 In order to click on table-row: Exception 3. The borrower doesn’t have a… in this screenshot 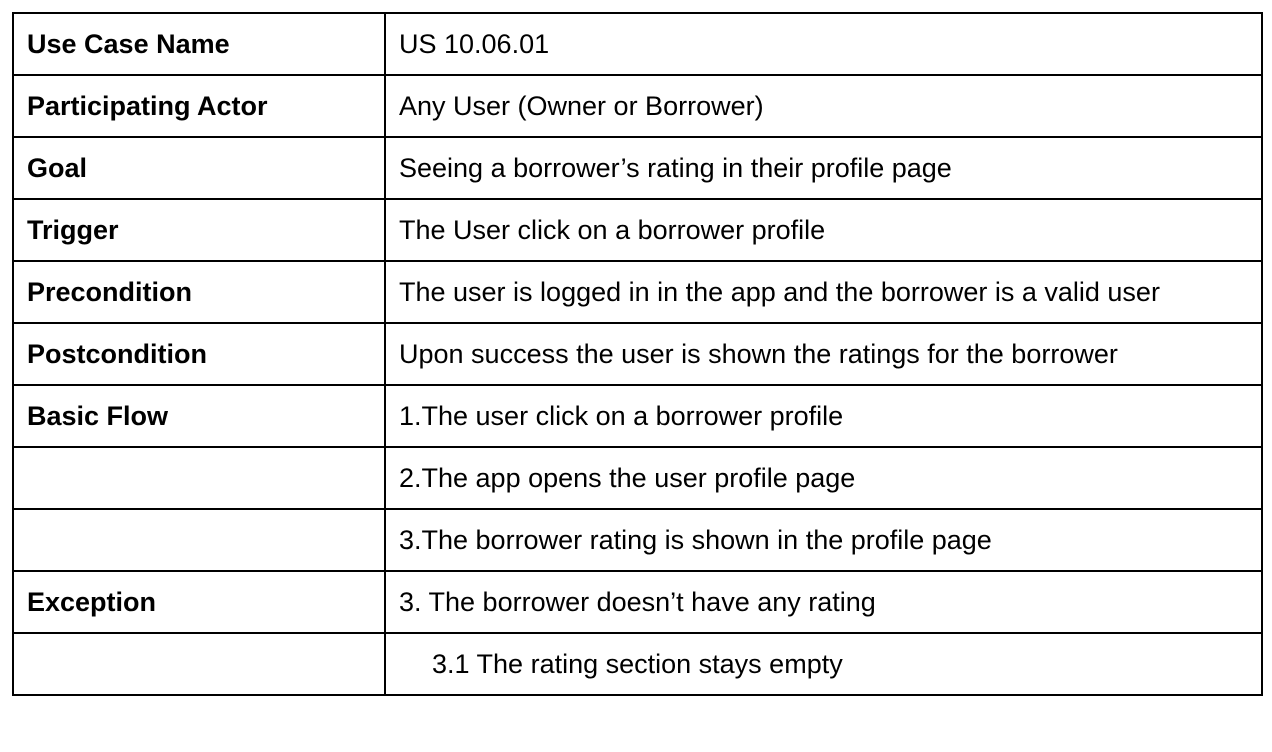, I will do `click(637, 602)`.